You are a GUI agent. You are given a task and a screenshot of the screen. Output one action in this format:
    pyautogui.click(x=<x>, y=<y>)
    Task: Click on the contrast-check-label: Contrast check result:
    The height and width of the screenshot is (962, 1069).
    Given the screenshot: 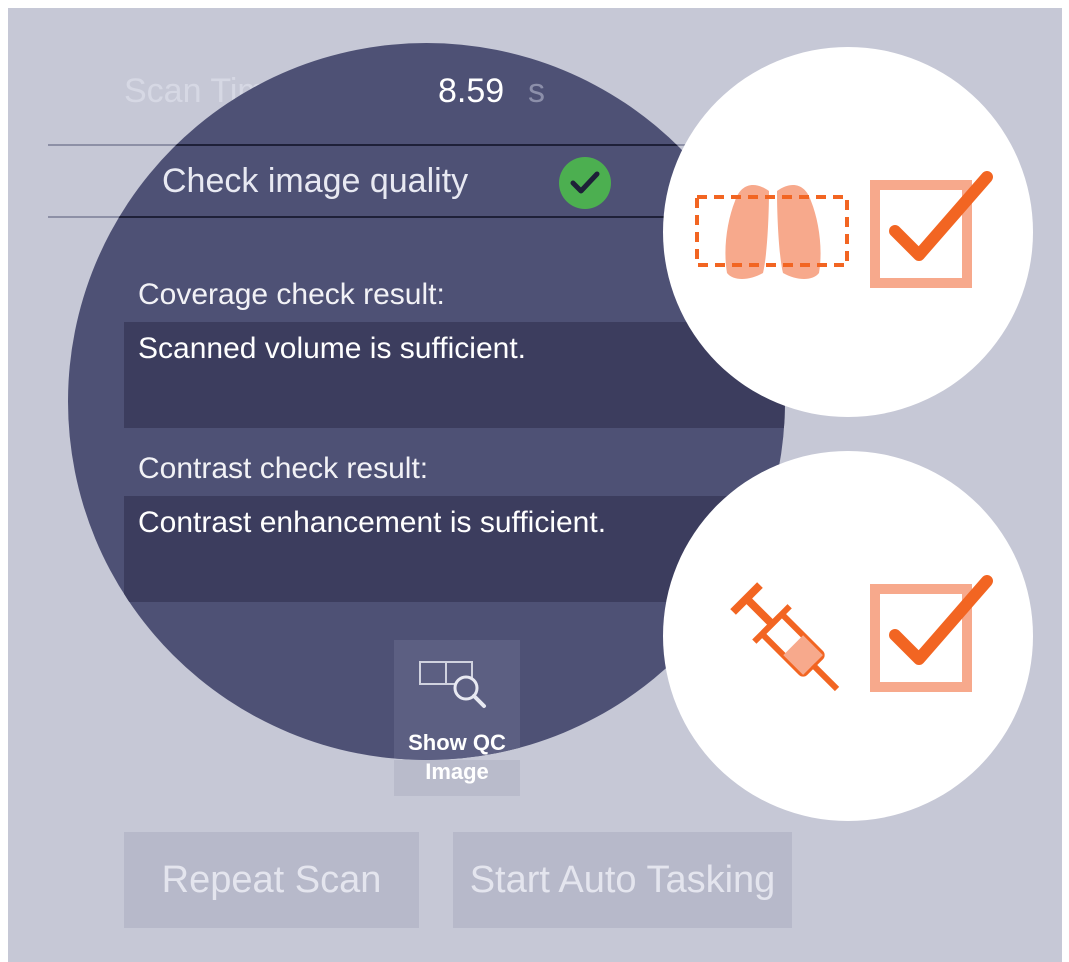 What is the action you would take?
    pyautogui.click(x=283, y=468)
    